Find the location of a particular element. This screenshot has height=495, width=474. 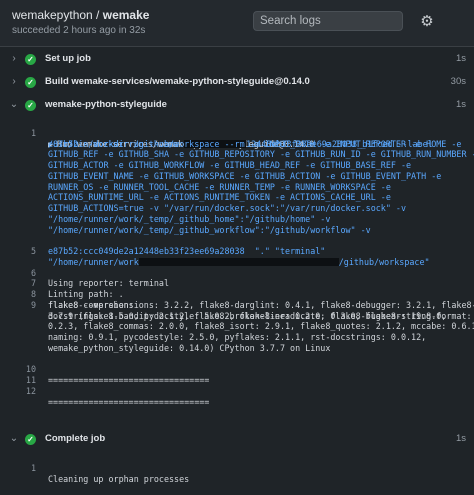

log-line: 12 ================================ is located at coordinates (237, 391).